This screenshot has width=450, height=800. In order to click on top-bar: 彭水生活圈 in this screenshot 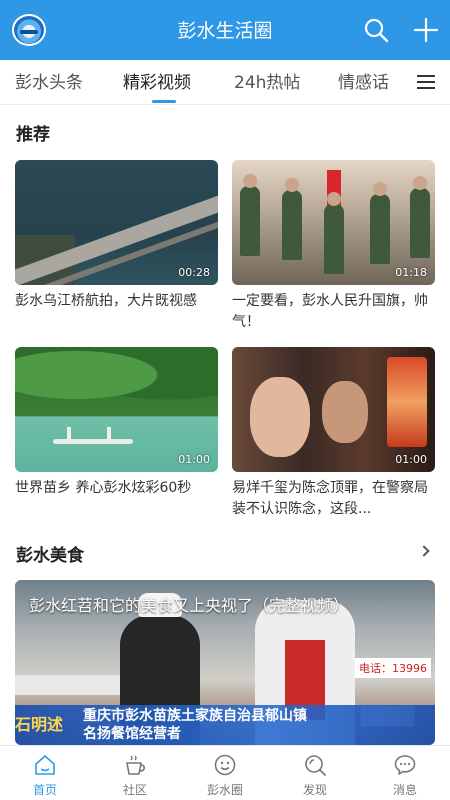, I will do `click(225, 30)`.